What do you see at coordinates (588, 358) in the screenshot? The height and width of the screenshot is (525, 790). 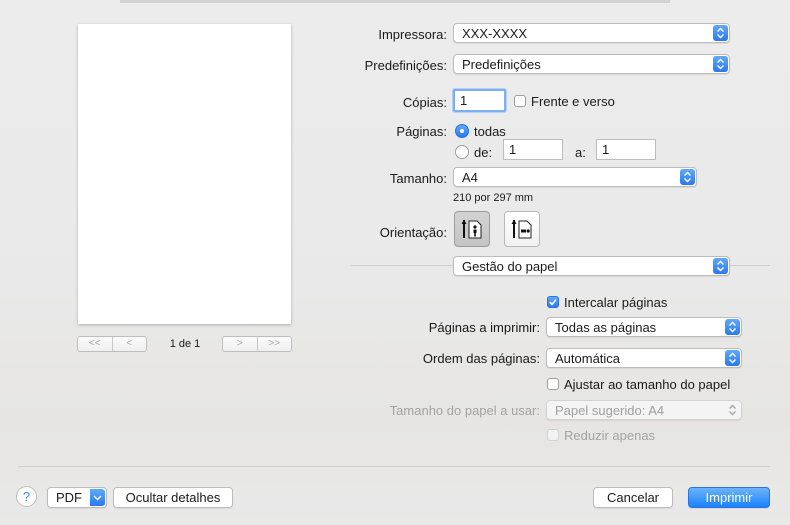 I see `page-order-value: Automática` at bounding box center [588, 358].